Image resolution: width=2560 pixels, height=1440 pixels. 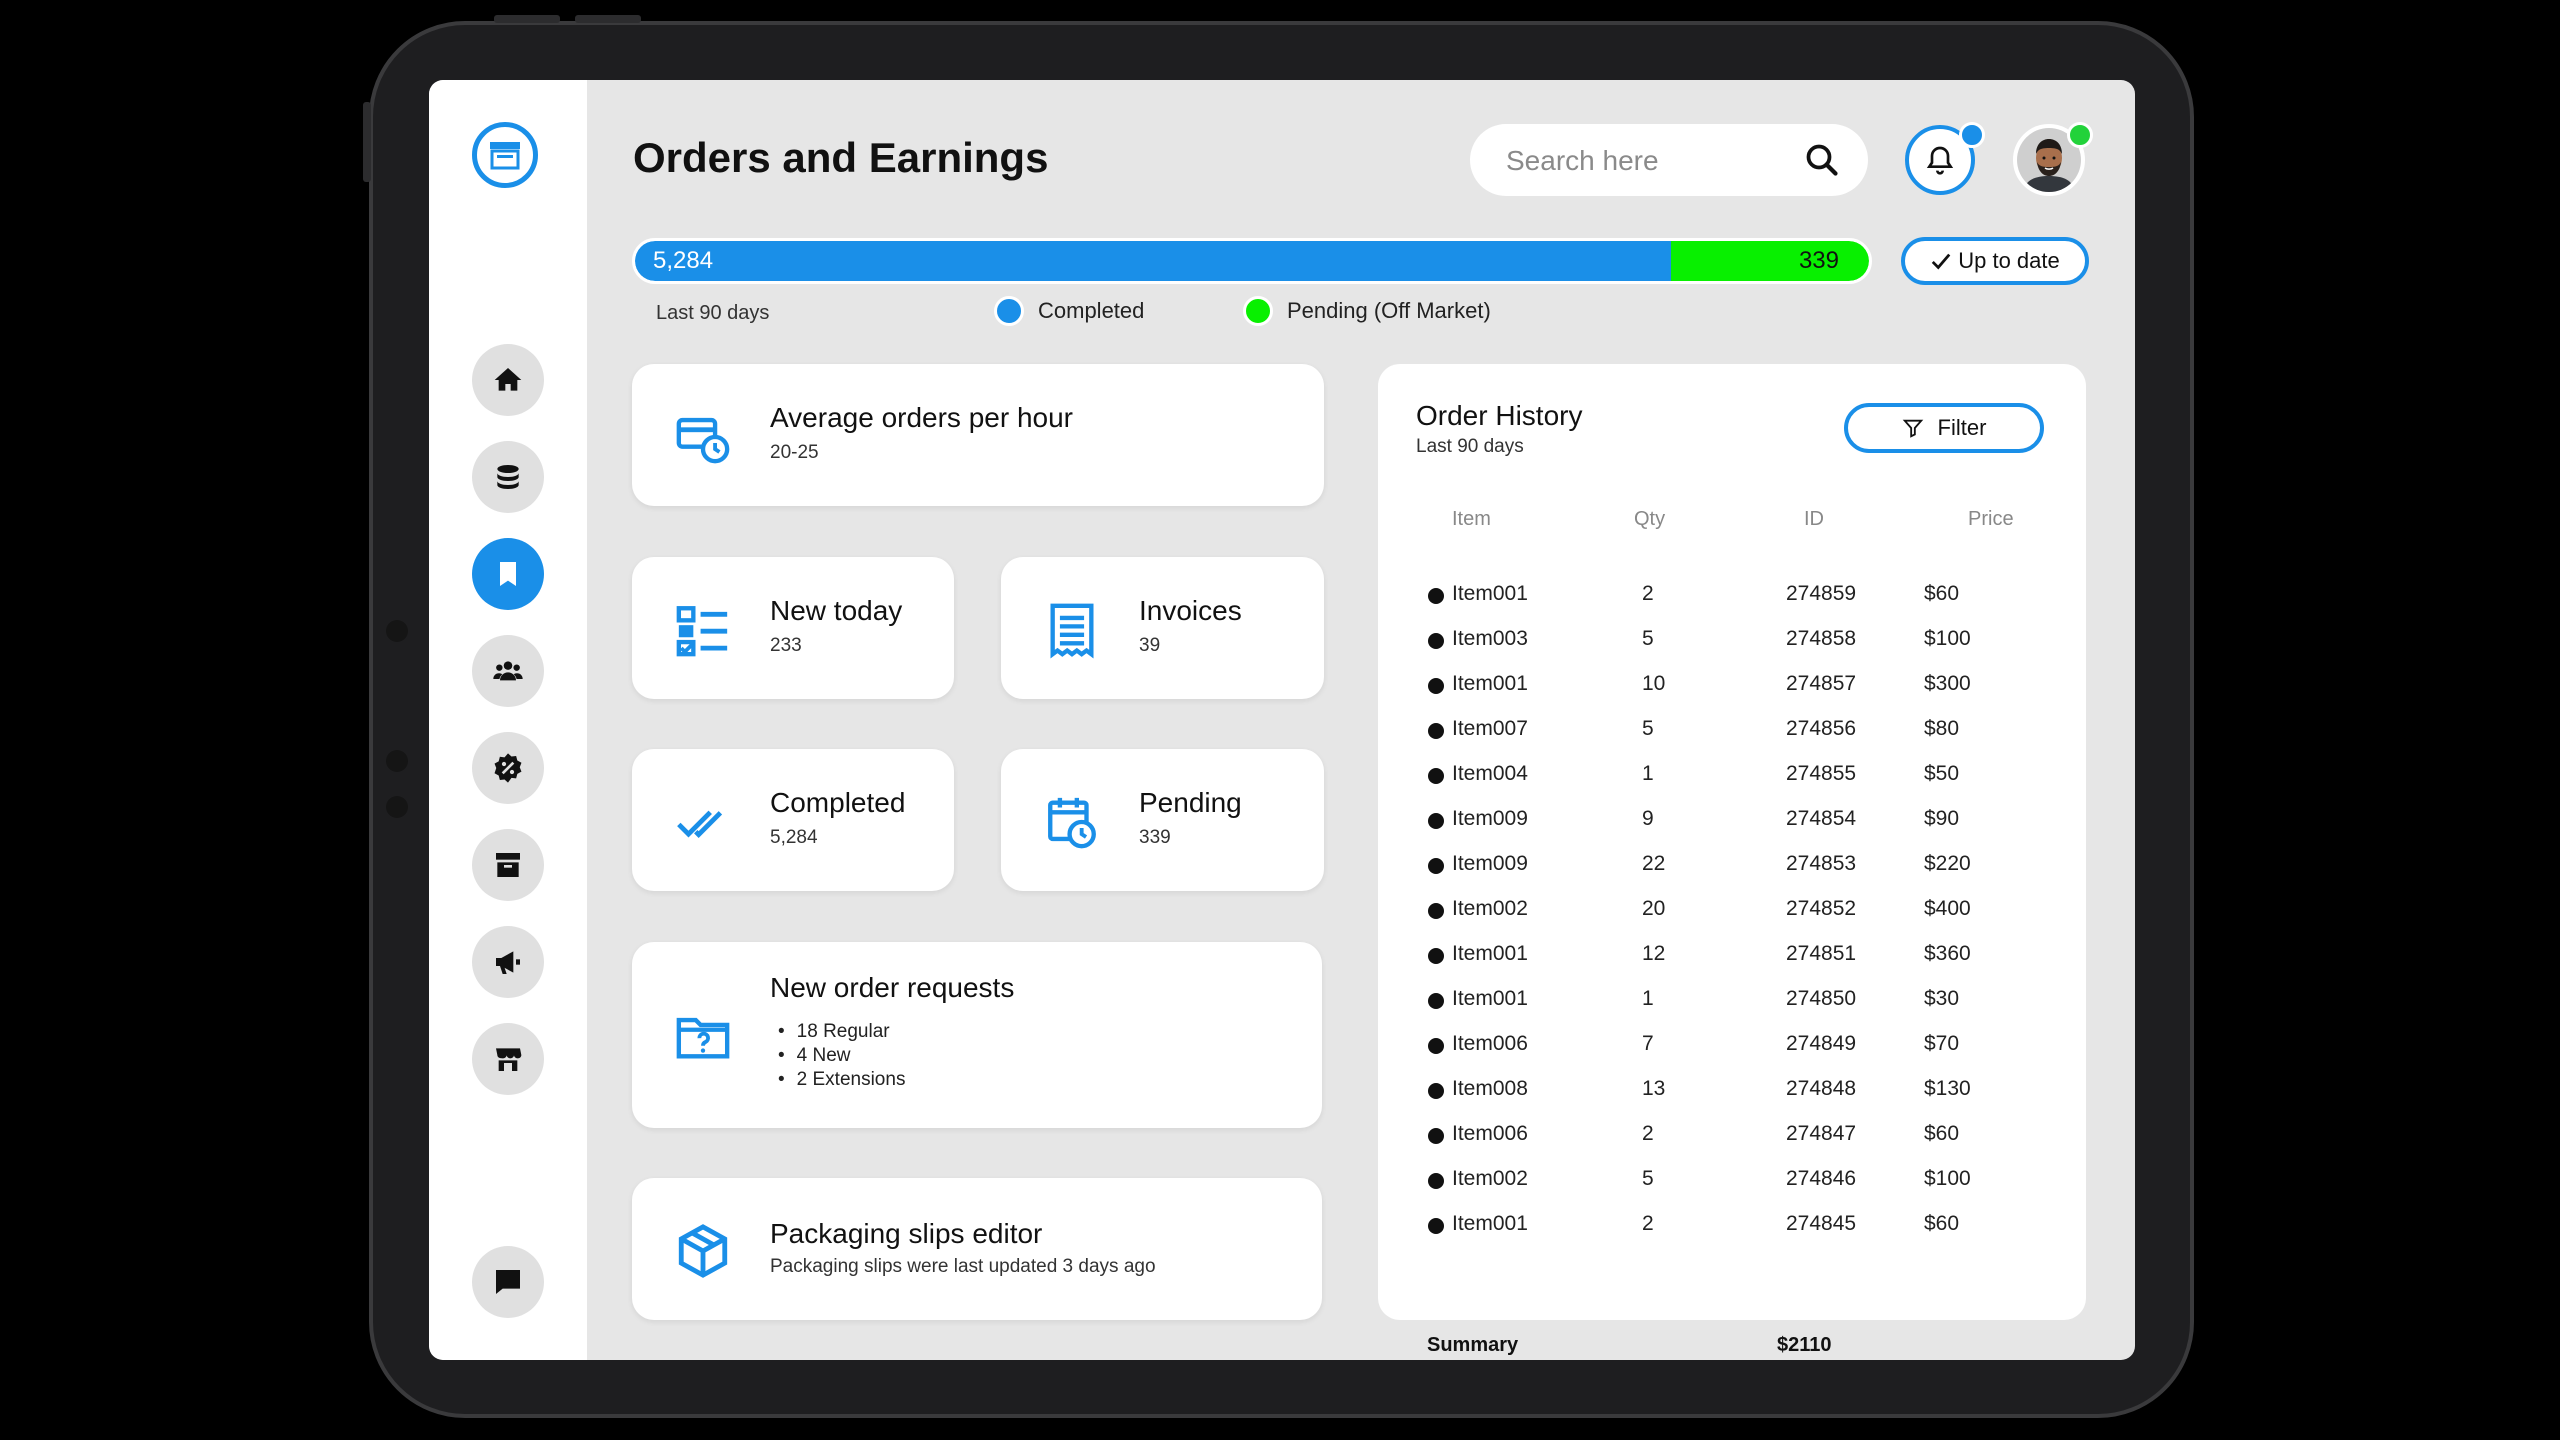 What do you see at coordinates (1732, 604) in the screenshot?
I see `table-row: Item001 2 274859 $60` at bounding box center [1732, 604].